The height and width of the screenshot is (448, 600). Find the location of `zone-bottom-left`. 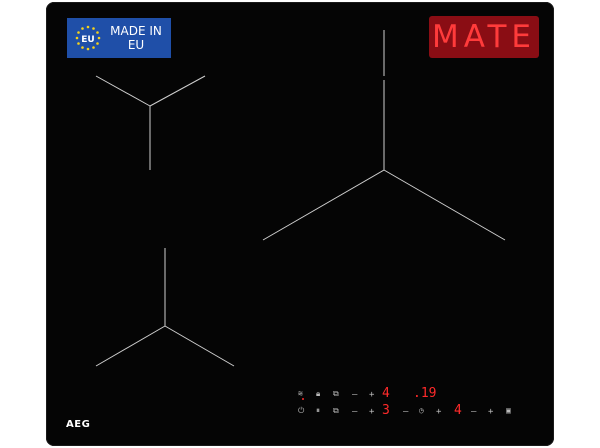

zone-bottom-left is located at coordinates (165, 307).